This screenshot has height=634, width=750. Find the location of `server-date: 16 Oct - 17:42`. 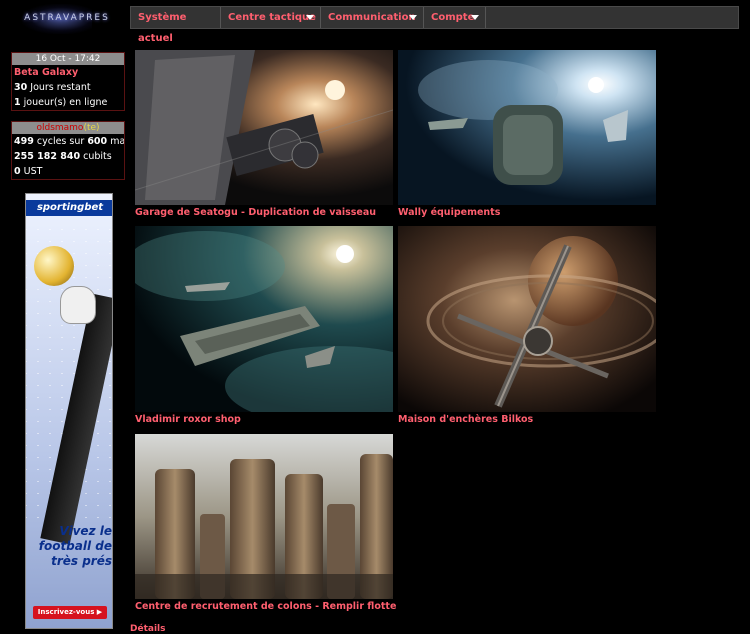

server-date: 16 Oct - 17:42 is located at coordinates (68, 59).